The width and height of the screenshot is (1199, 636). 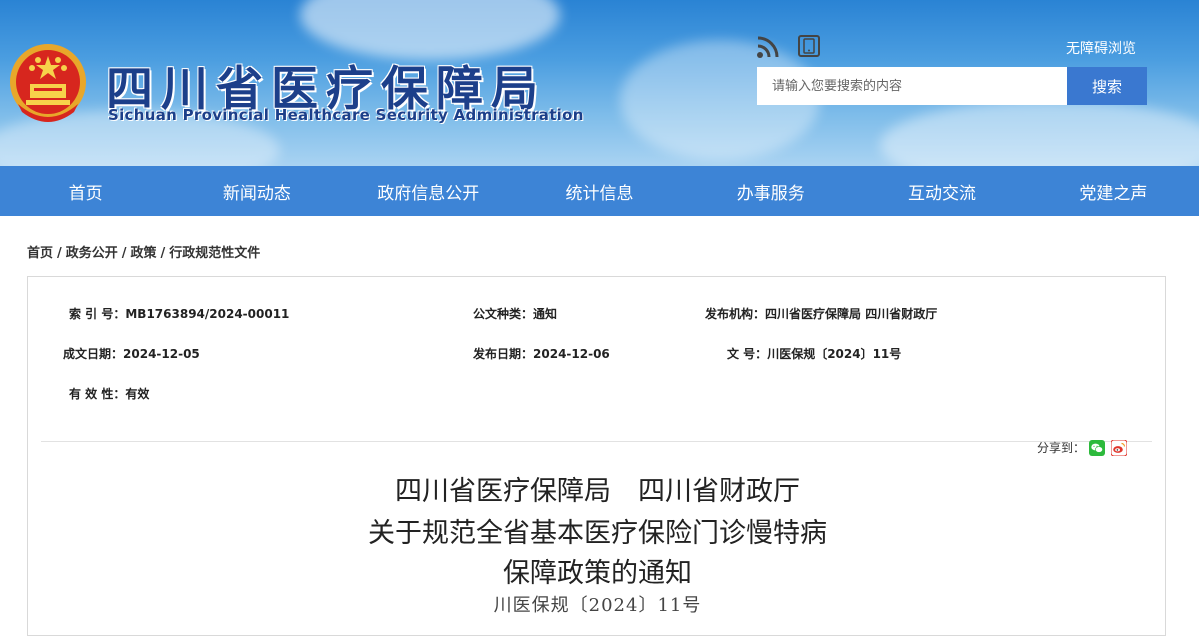 What do you see at coordinates (503, 314) in the screenshot?
I see `meta-type-label: 公文种类：` at bounding box center [503, 314].